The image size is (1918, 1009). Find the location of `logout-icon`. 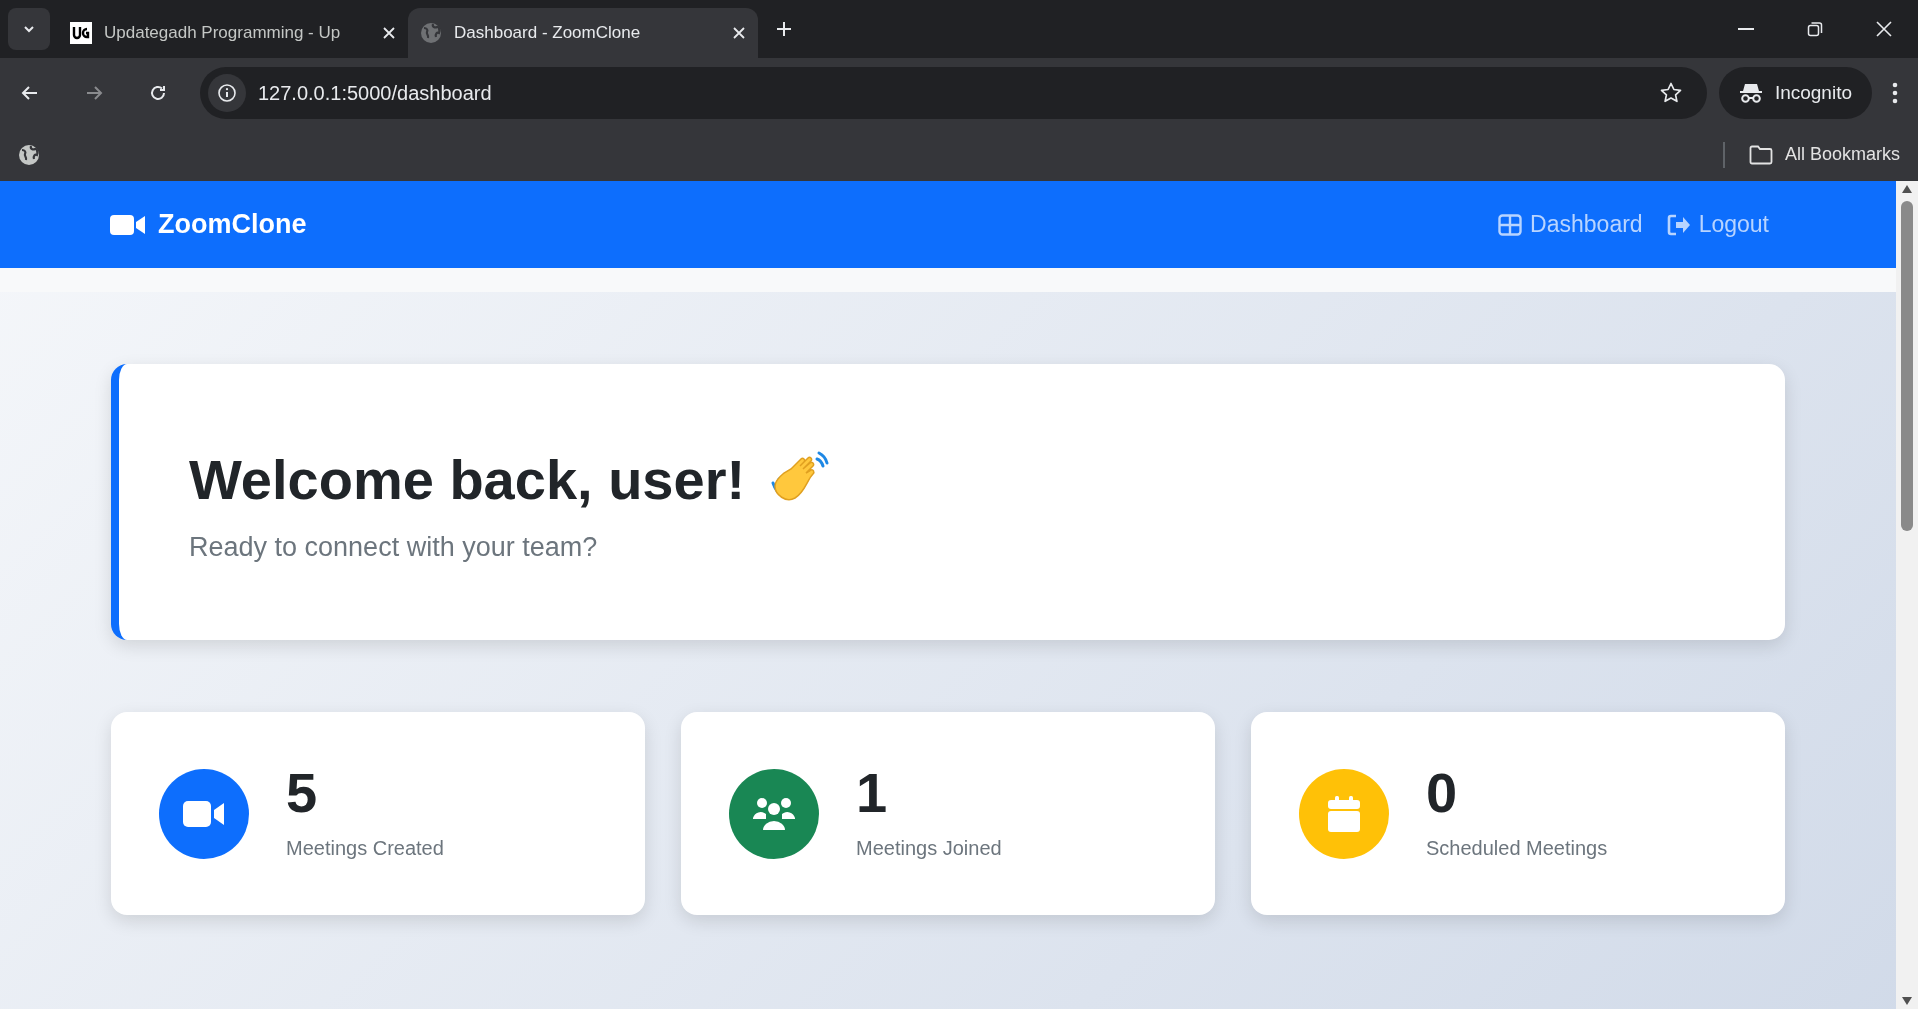

logout-icon is located at coordinates (1678, 224).